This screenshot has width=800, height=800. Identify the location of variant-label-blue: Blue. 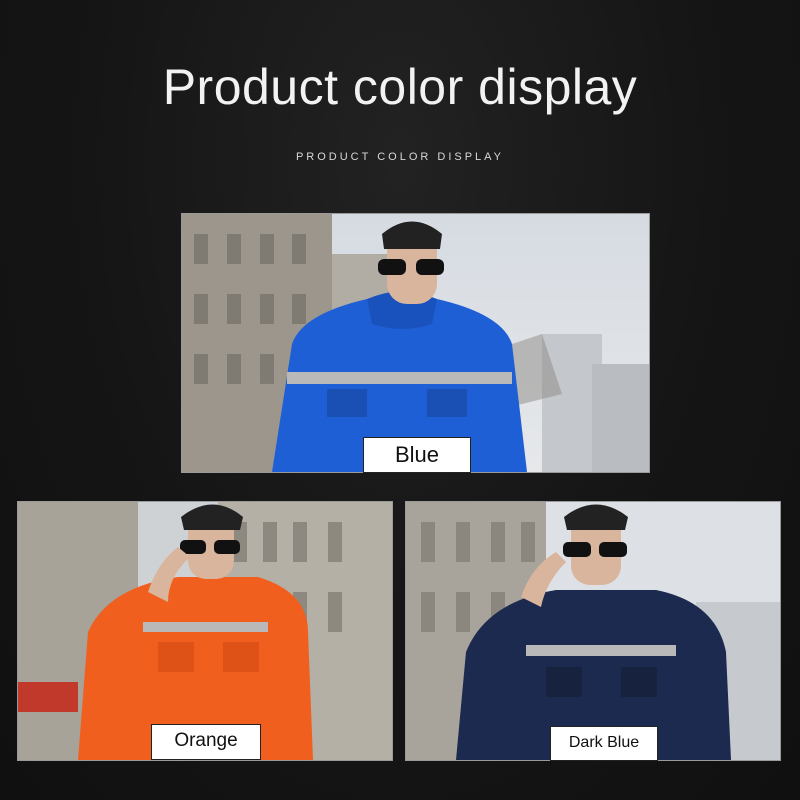
(417, 455).